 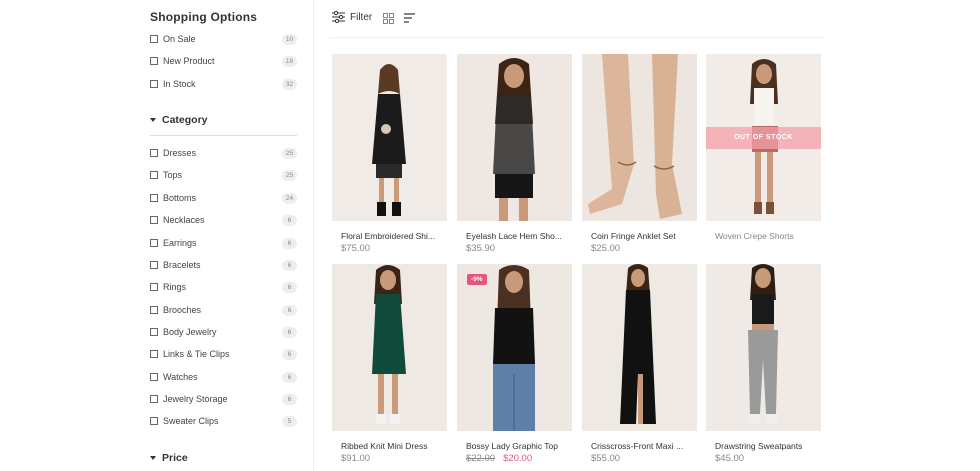 I want to click on anklet-legs-image, so click(x=635, y=136).